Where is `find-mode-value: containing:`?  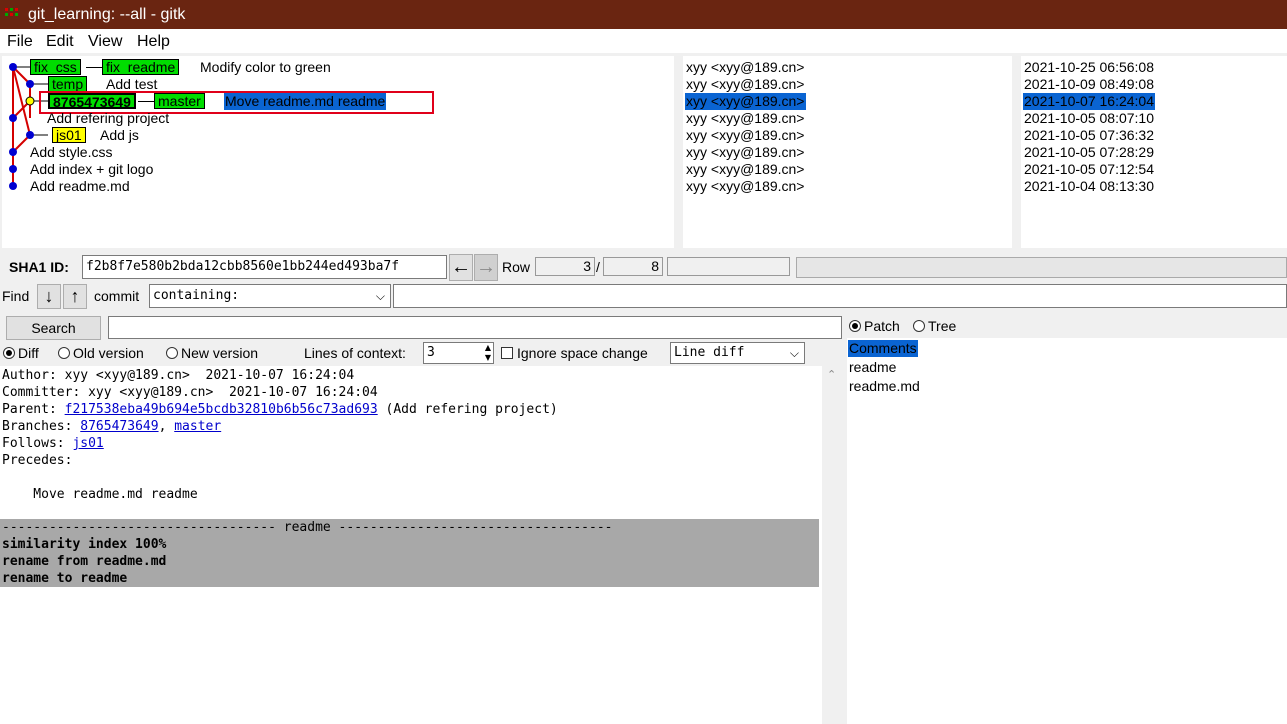
find-mode-value: containing: is located at coordinates (196, 295).